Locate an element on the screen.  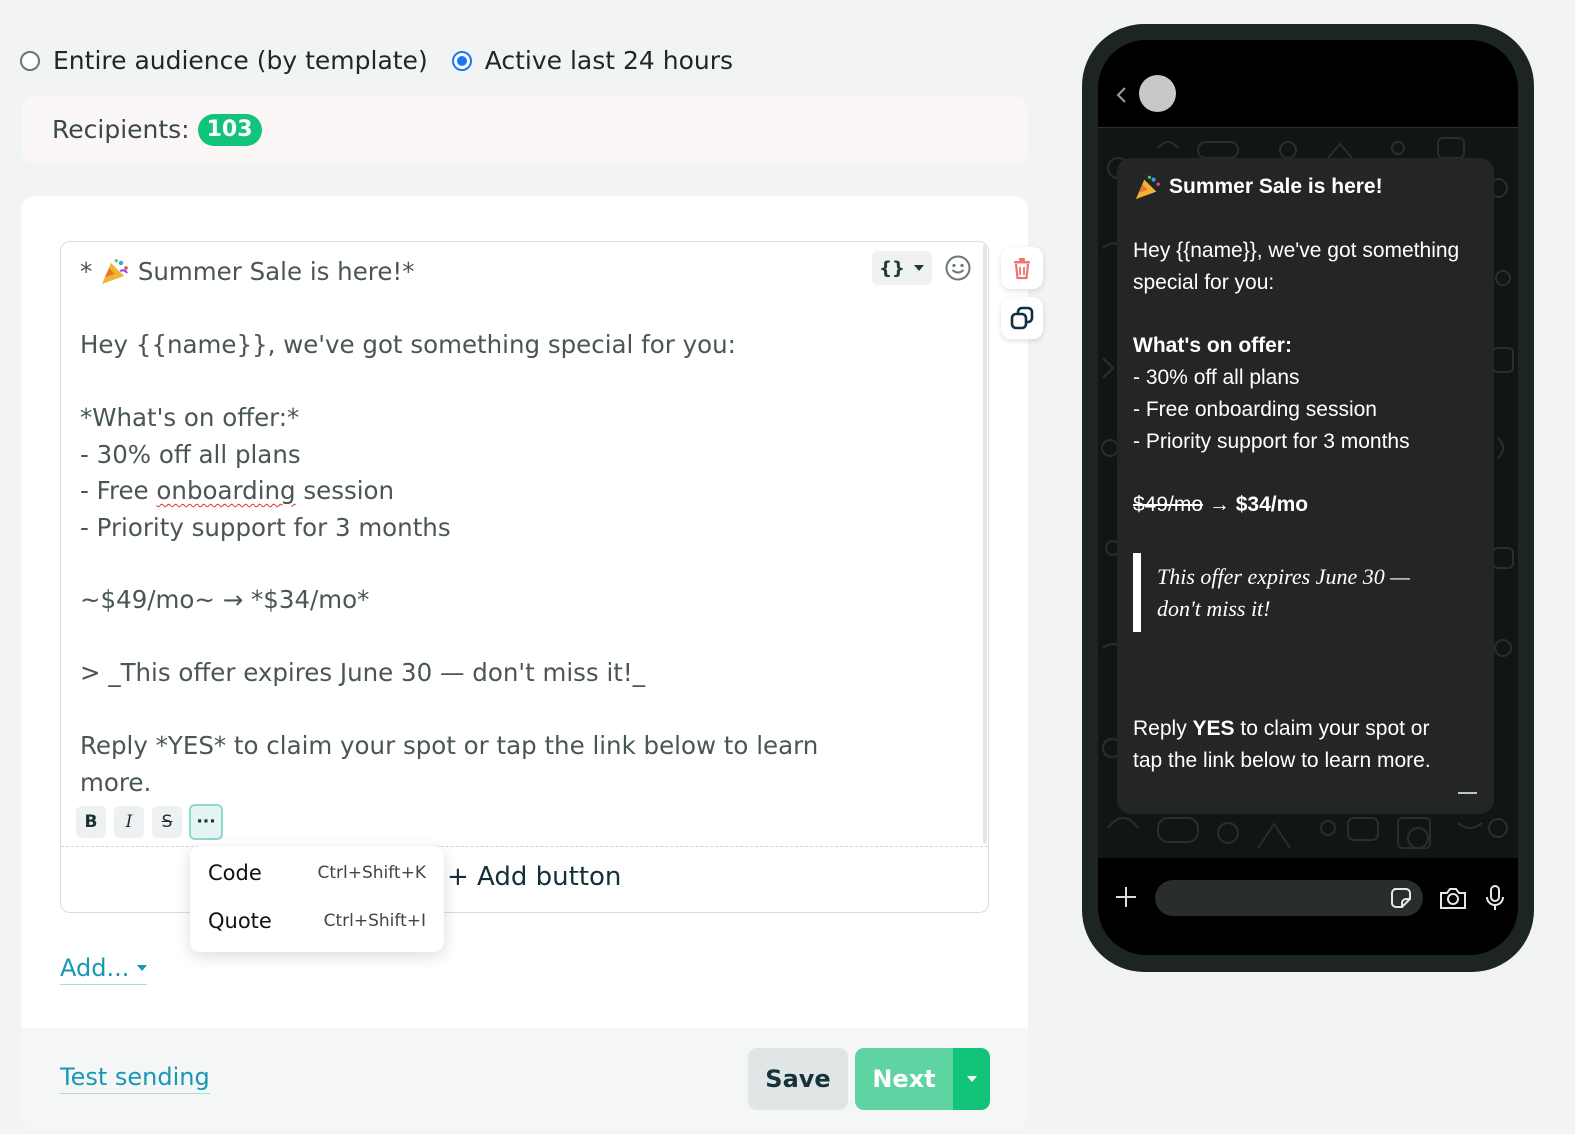
menu-item-quote-label: Quote is located at coordinates (240, 921).